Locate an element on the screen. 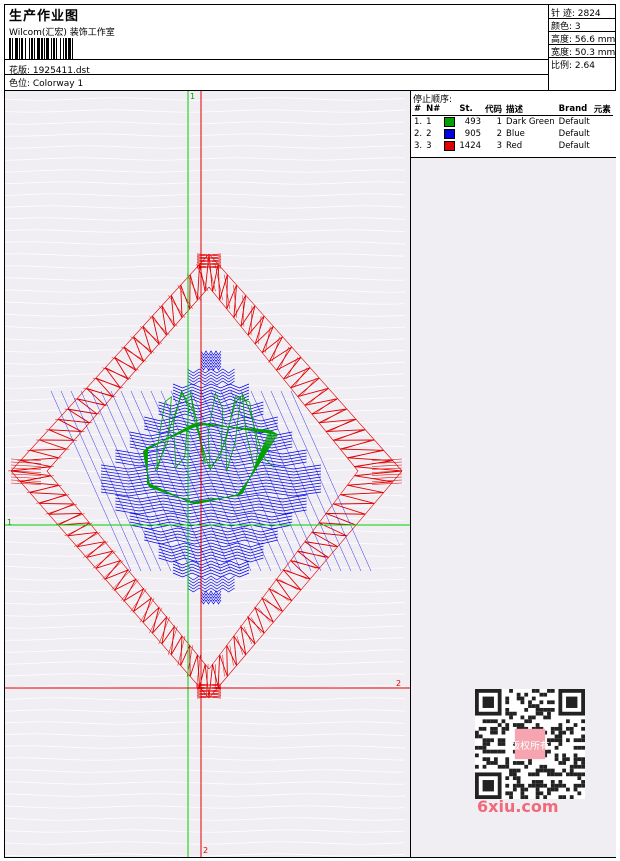 Image resolution: width=620 pixels, height=861 pixels. page-title: 生产作业图 is located at coordinates (44, 16).